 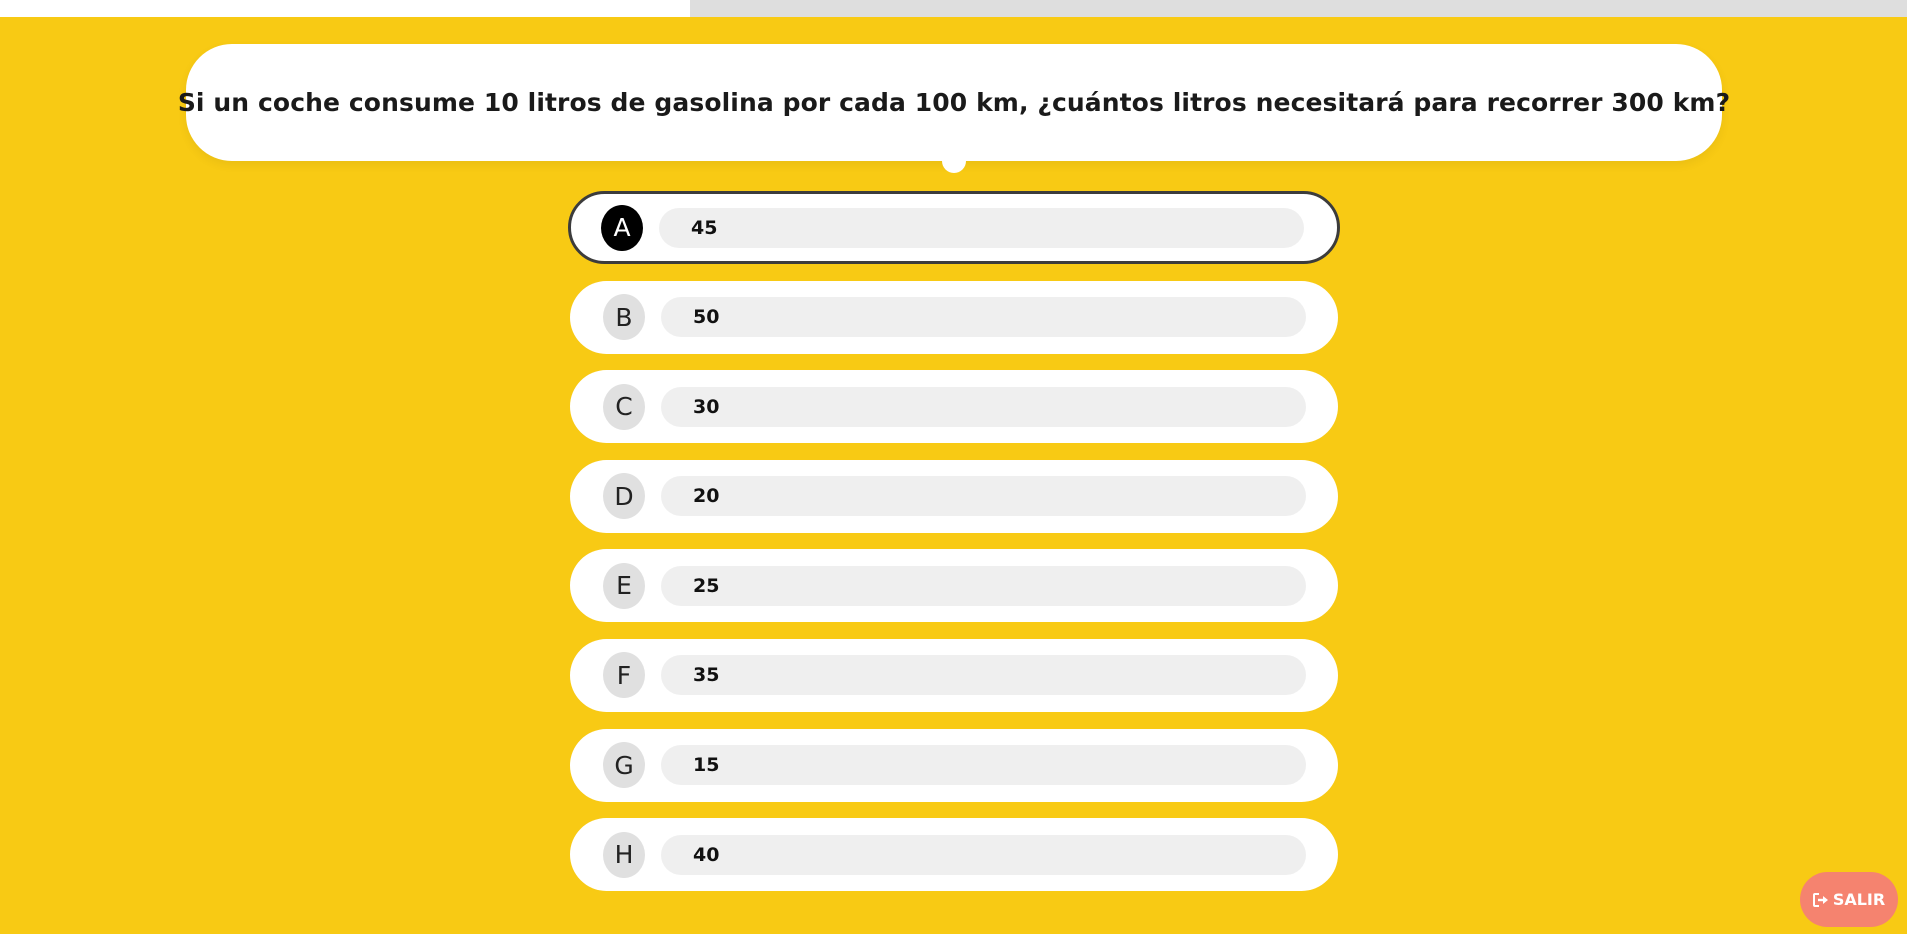 I want to click on option-letter: C, so click(x=624, y=406).